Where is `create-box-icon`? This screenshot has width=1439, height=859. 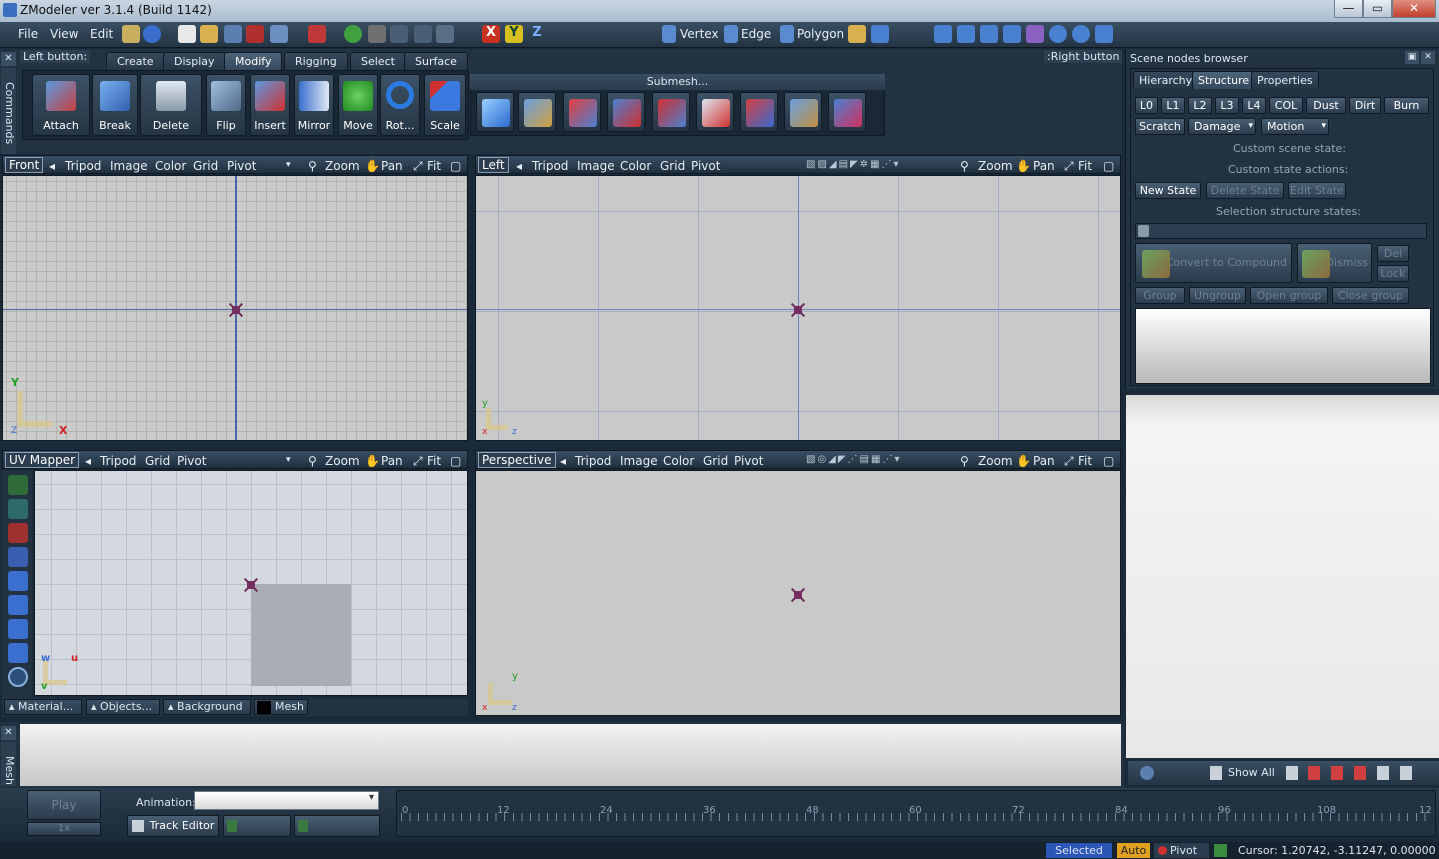 create-box-icon is located at coordinates (989, 34).